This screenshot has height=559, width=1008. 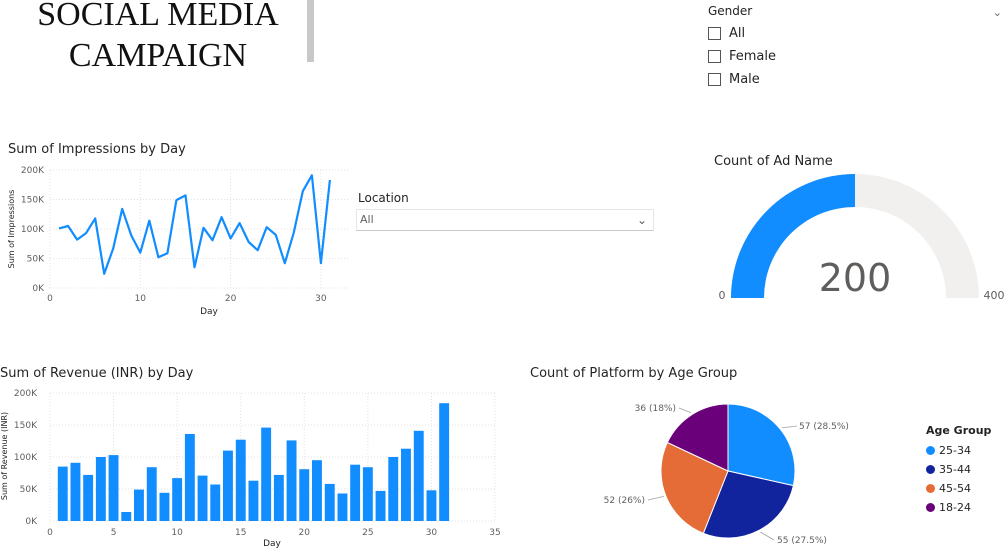 I want to click on impressions-chart-title: Sum of Impressions by Day, so click(x=97, y=149).